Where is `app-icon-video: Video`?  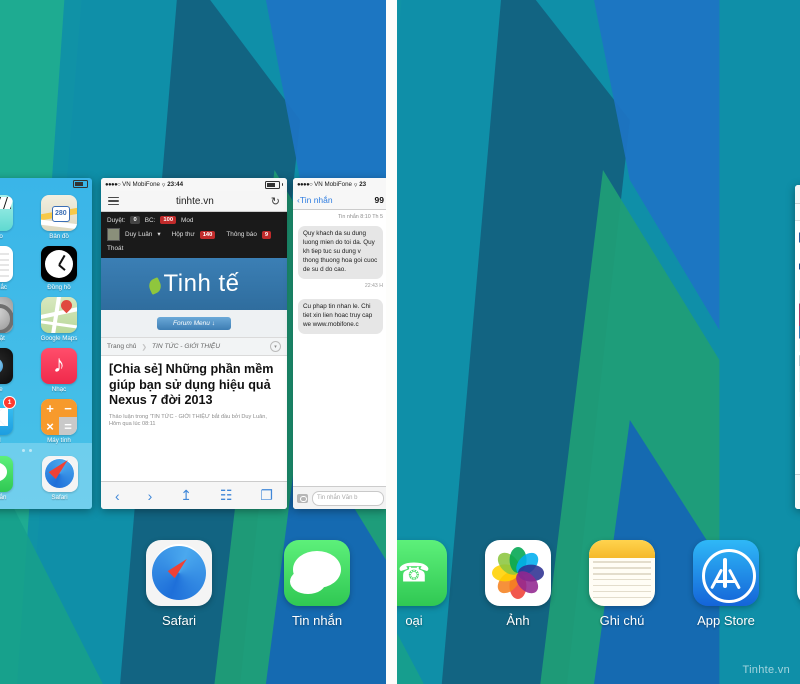 app-icon-video: Video is located at coordinates (8, 217).